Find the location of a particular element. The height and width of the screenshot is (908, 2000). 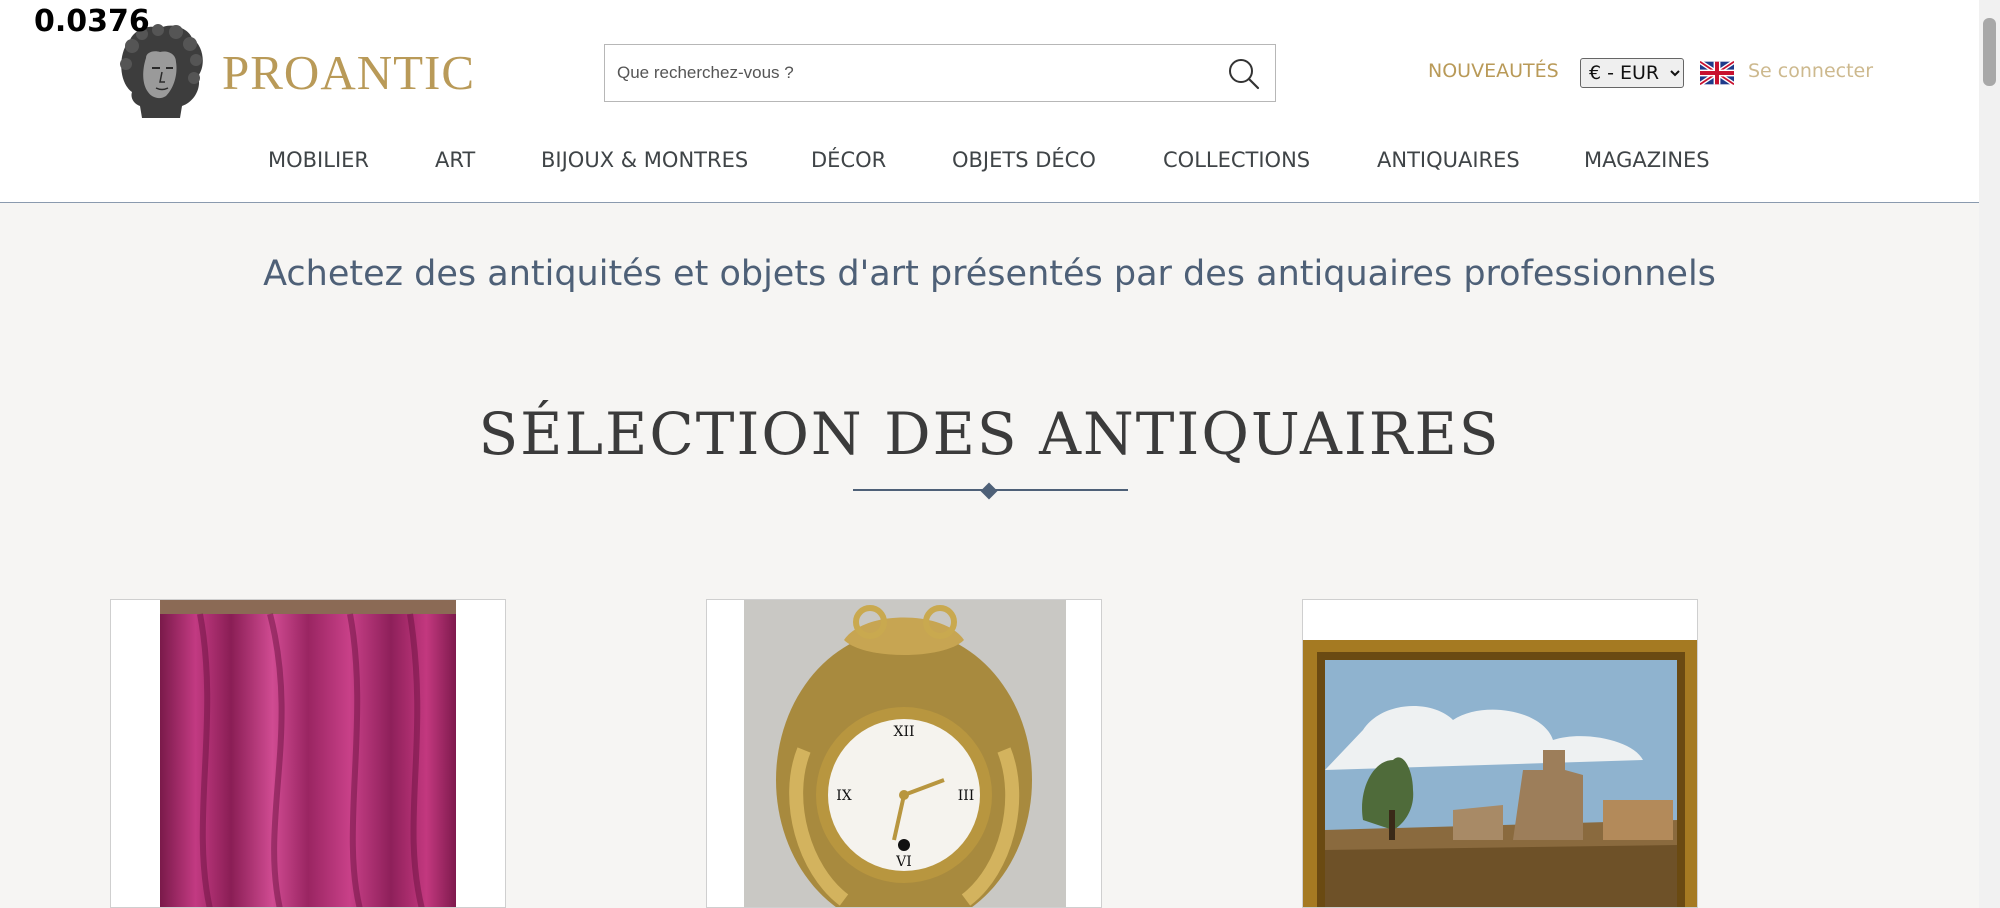

nouveautes-link: NOUVEAUTÉS is located at coordinates (1493, 71).